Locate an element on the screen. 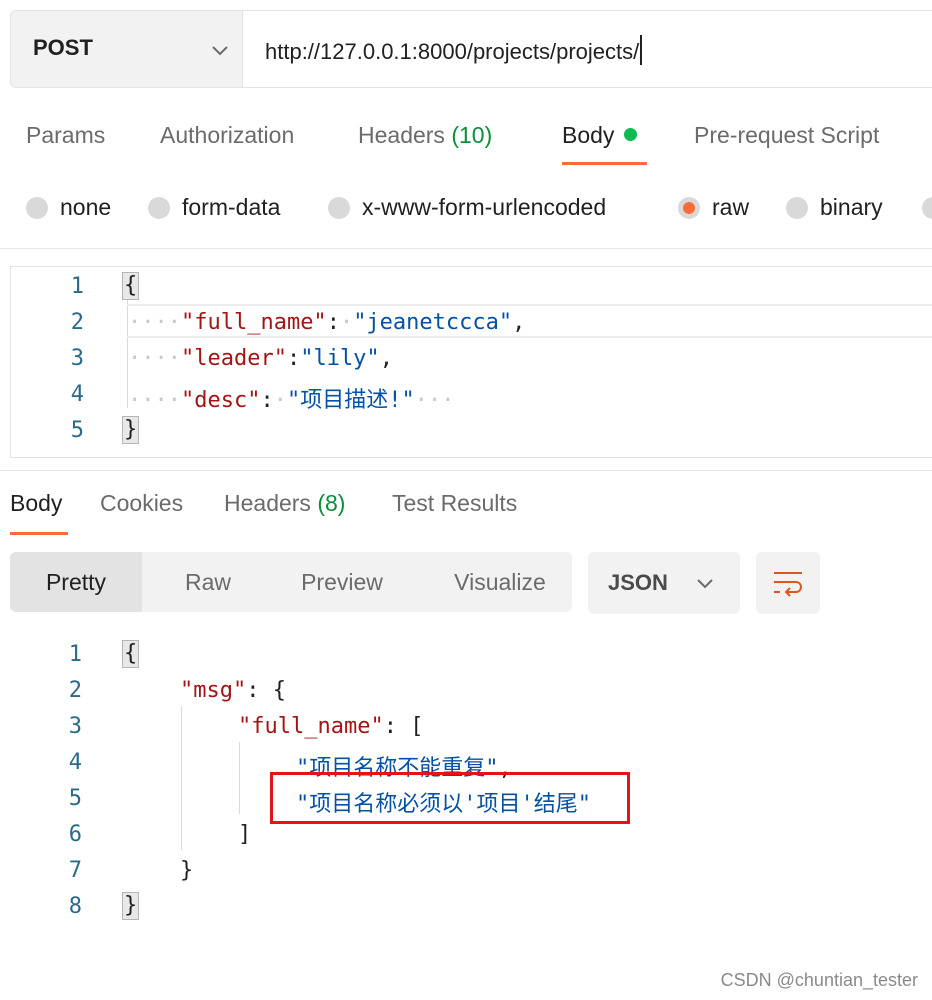  radio-label: none is located at coordinates (86, 207).